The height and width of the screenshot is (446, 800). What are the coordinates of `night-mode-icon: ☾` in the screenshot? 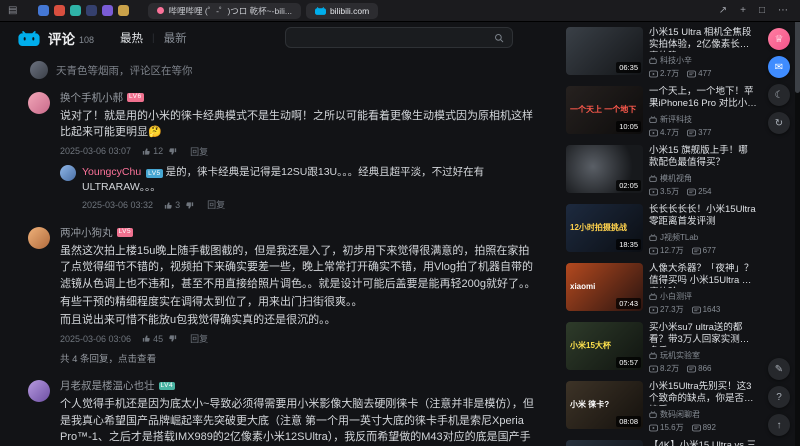 It's located at (779, 95).